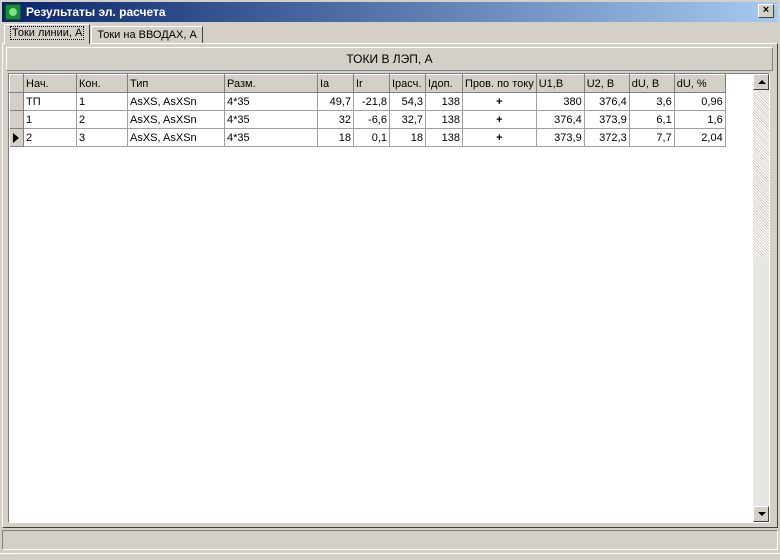 This screenshot has width=780, height=560. I want to click on table-cell: 3,6, so click(652, 101).